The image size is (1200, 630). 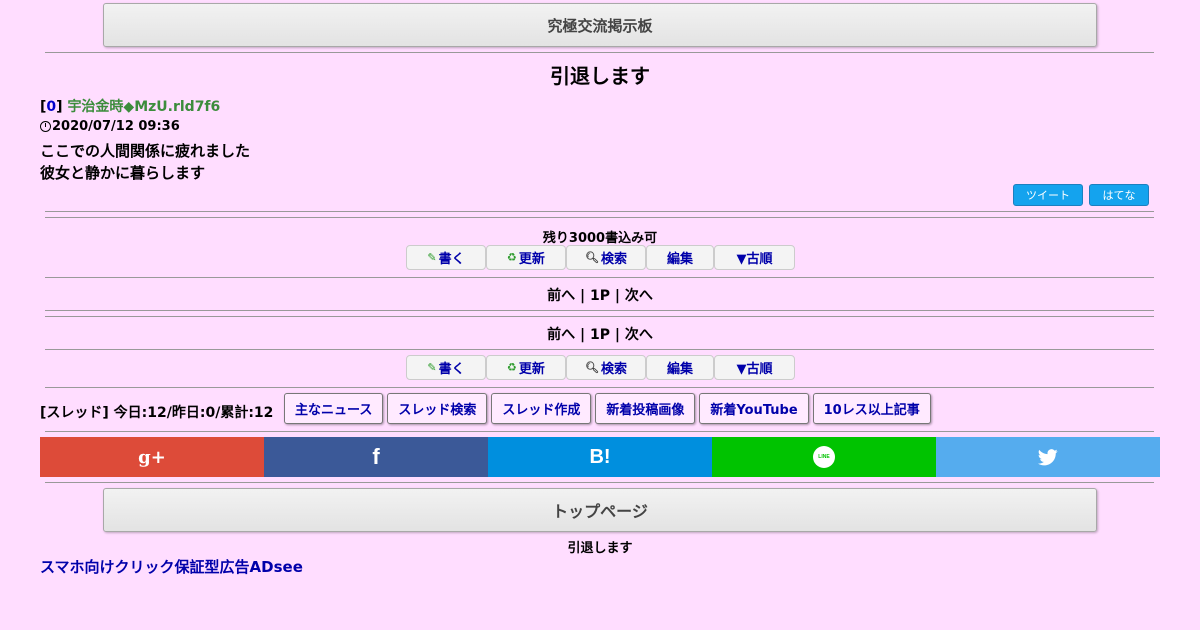 I want to click on popular-threads-button: 10レス以上記事, so click(x=871, y=408).